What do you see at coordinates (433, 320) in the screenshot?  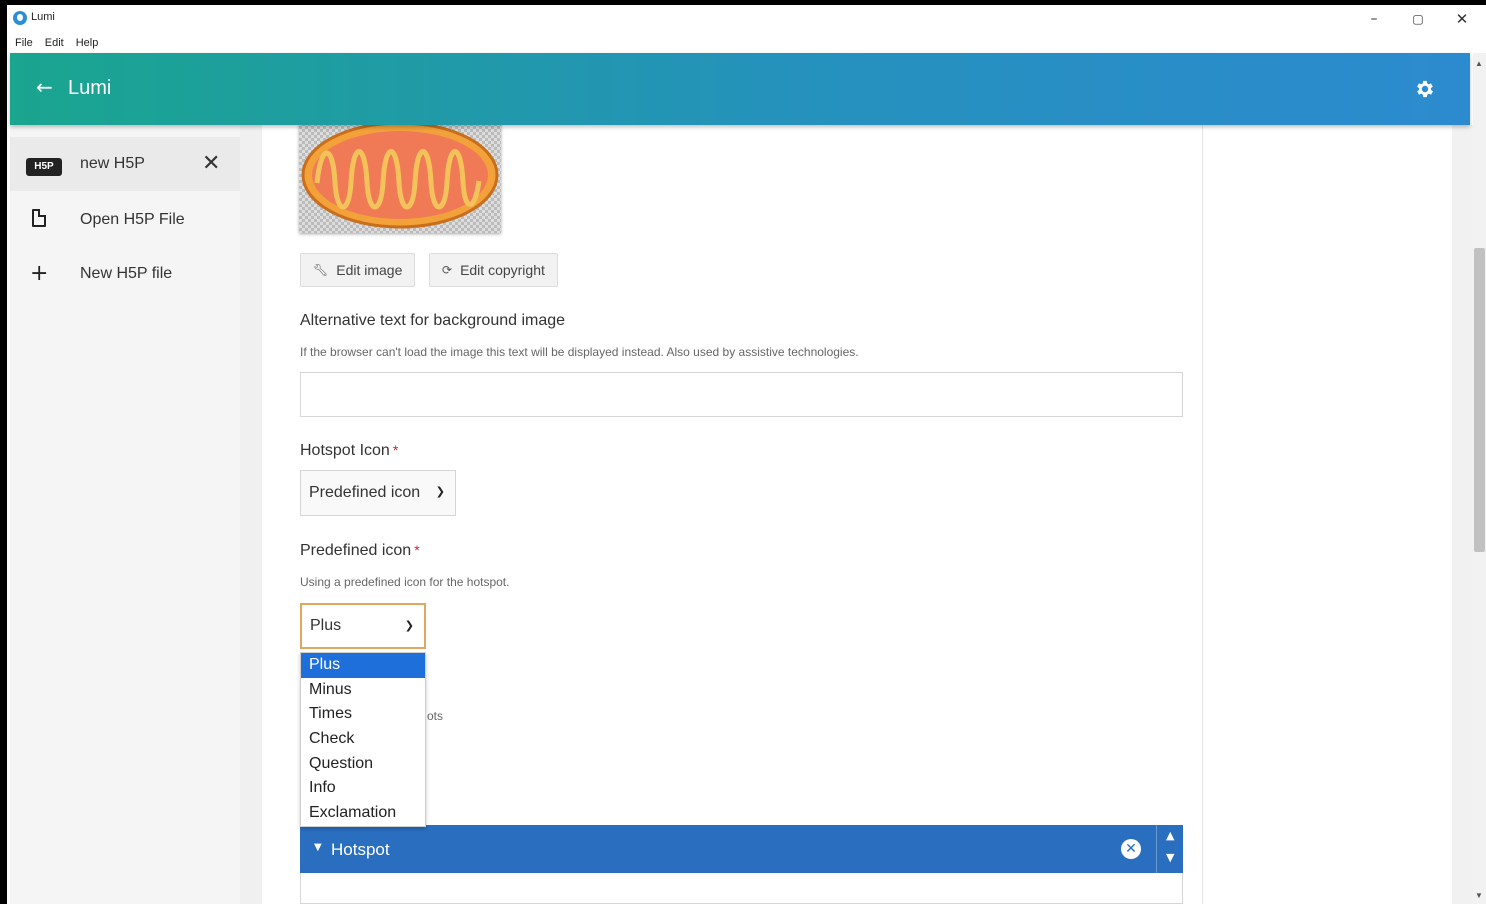 I see `alt-text-label: Alternative text for background image` at bounding box center [433, 320].